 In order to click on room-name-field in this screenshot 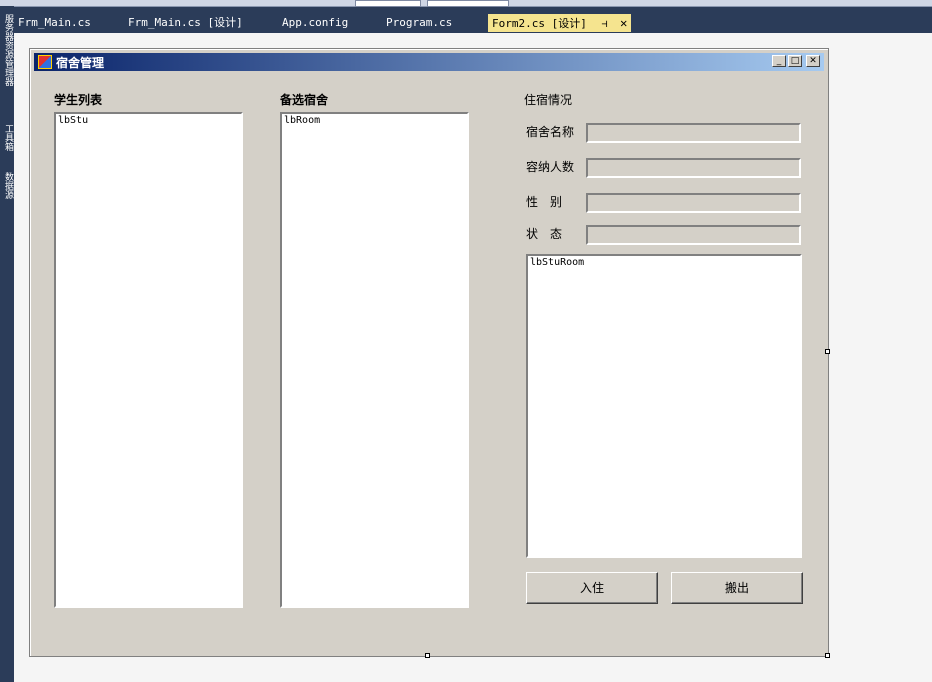, I will do `click(693, 133)`.